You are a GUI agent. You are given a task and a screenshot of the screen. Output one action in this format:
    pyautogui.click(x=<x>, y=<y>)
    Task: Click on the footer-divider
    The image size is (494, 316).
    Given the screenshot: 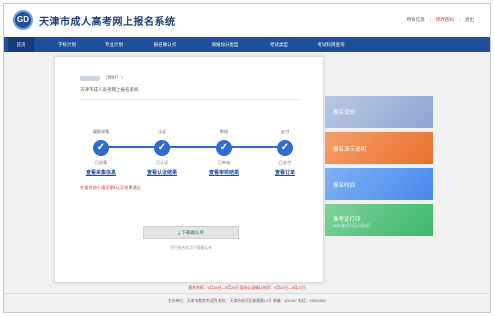 What is the action you would take?
    pyautogui.click(x=247, y=293)
    